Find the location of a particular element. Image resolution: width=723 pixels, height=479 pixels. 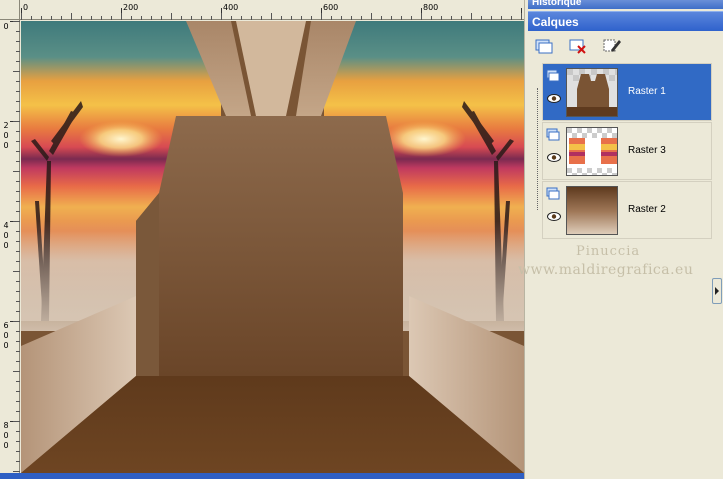

thumbnail-raster-2-image is located at coordinates (592, 210).